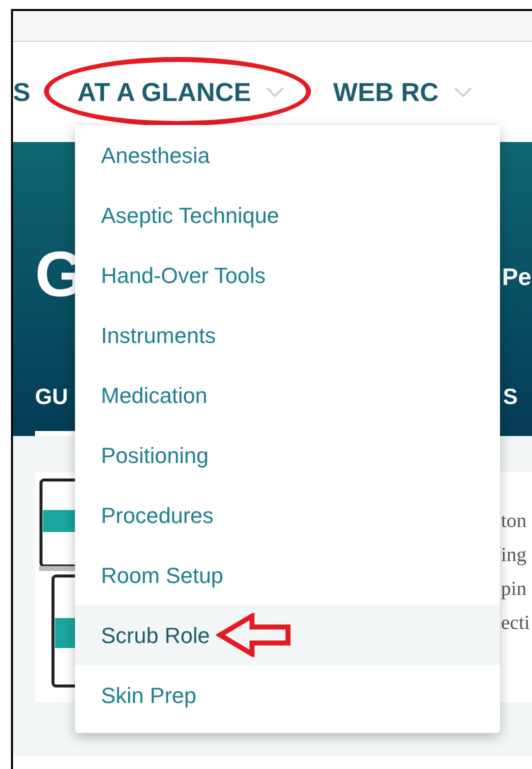  I want to click on menu-item: Room Setup, so click(287, 575).